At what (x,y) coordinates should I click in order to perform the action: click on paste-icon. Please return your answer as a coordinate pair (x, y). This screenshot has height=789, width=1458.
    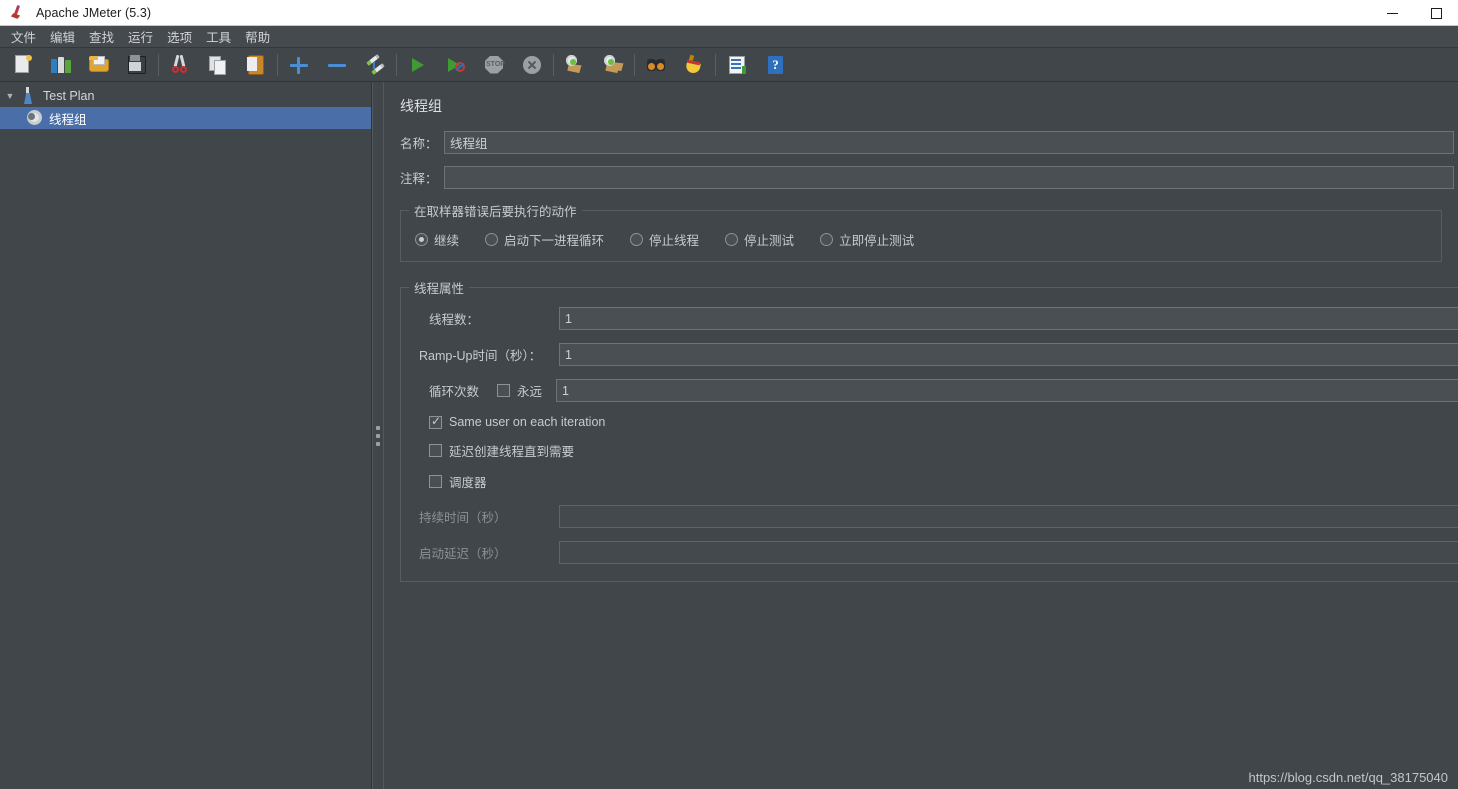
    Looking at the image, I should click on (256, 65).